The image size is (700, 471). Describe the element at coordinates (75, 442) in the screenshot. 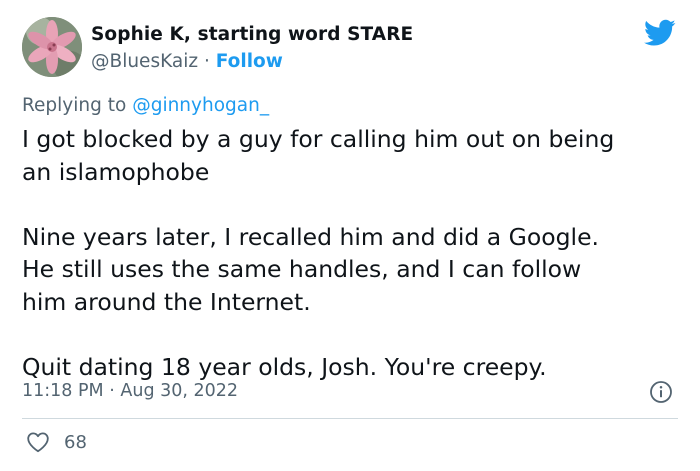

I see `like-count: 68` at that location.